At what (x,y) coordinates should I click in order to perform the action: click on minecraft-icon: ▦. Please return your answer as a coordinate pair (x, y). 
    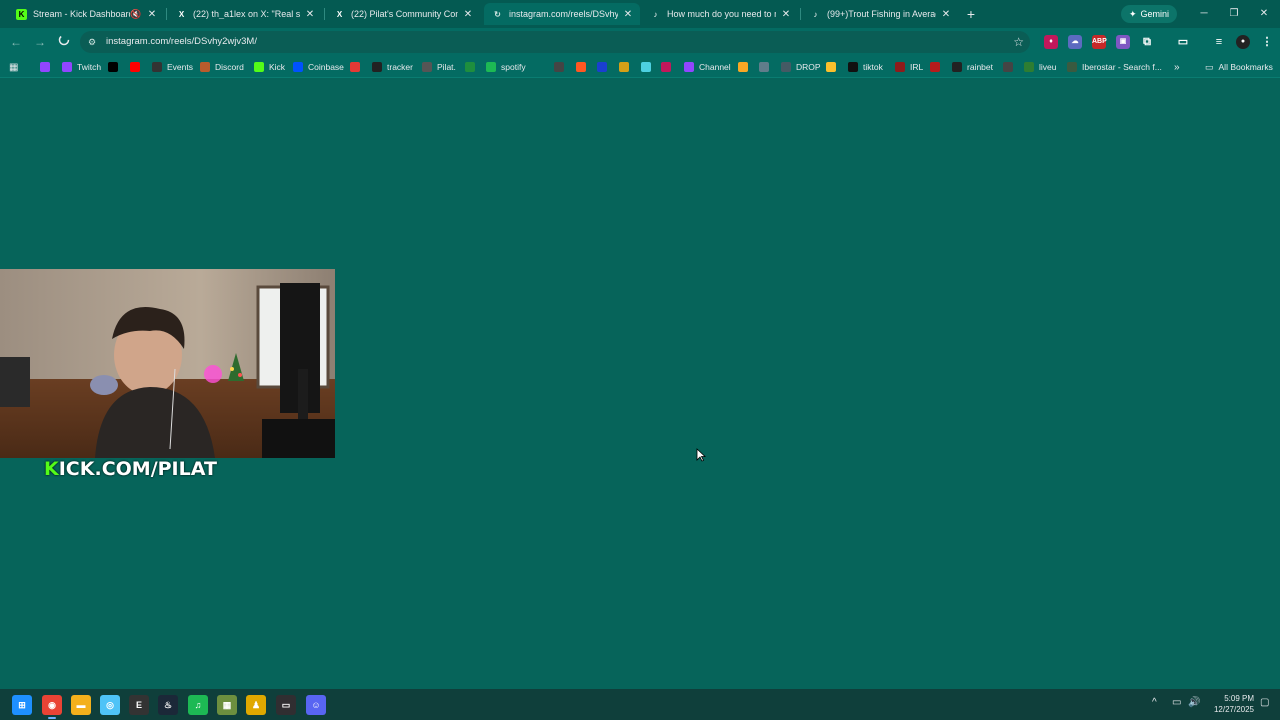
    Looking at the image, I should click on (227, 705).